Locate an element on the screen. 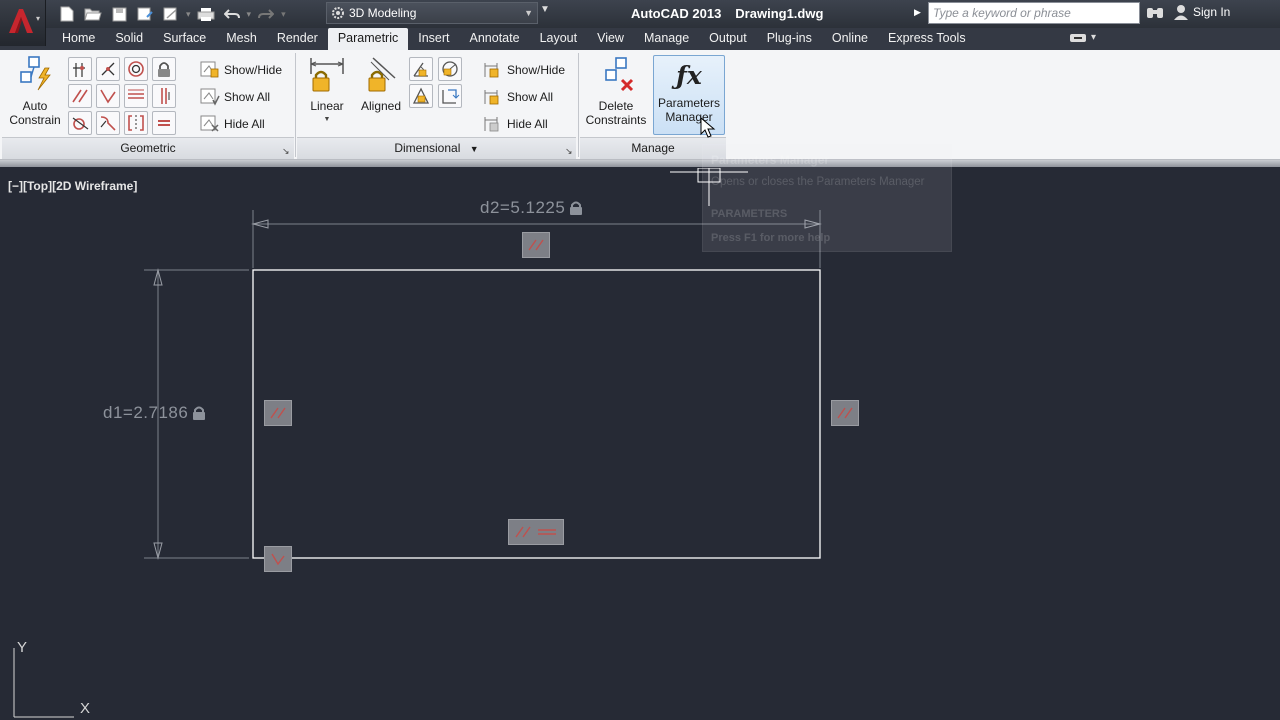  coincident-icon is located at coordinates (80, 69).